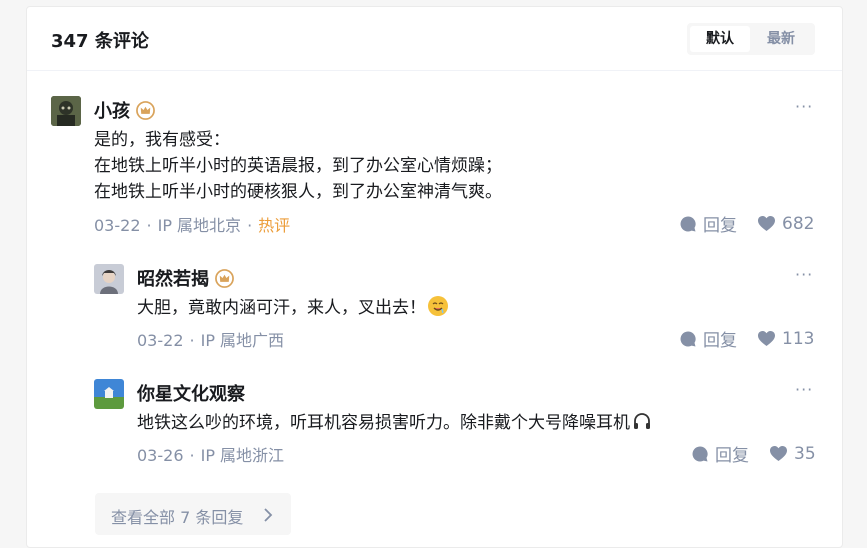 This screenshot has height=548, width=867. I want to click on comment-date: 03-26, so click(160, 455).